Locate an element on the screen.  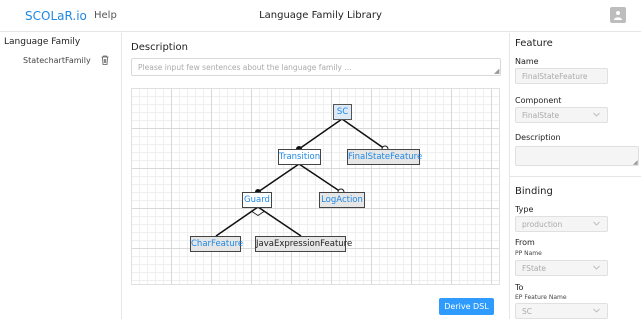
component-value: FinalState is located at coordinates (541, 115).